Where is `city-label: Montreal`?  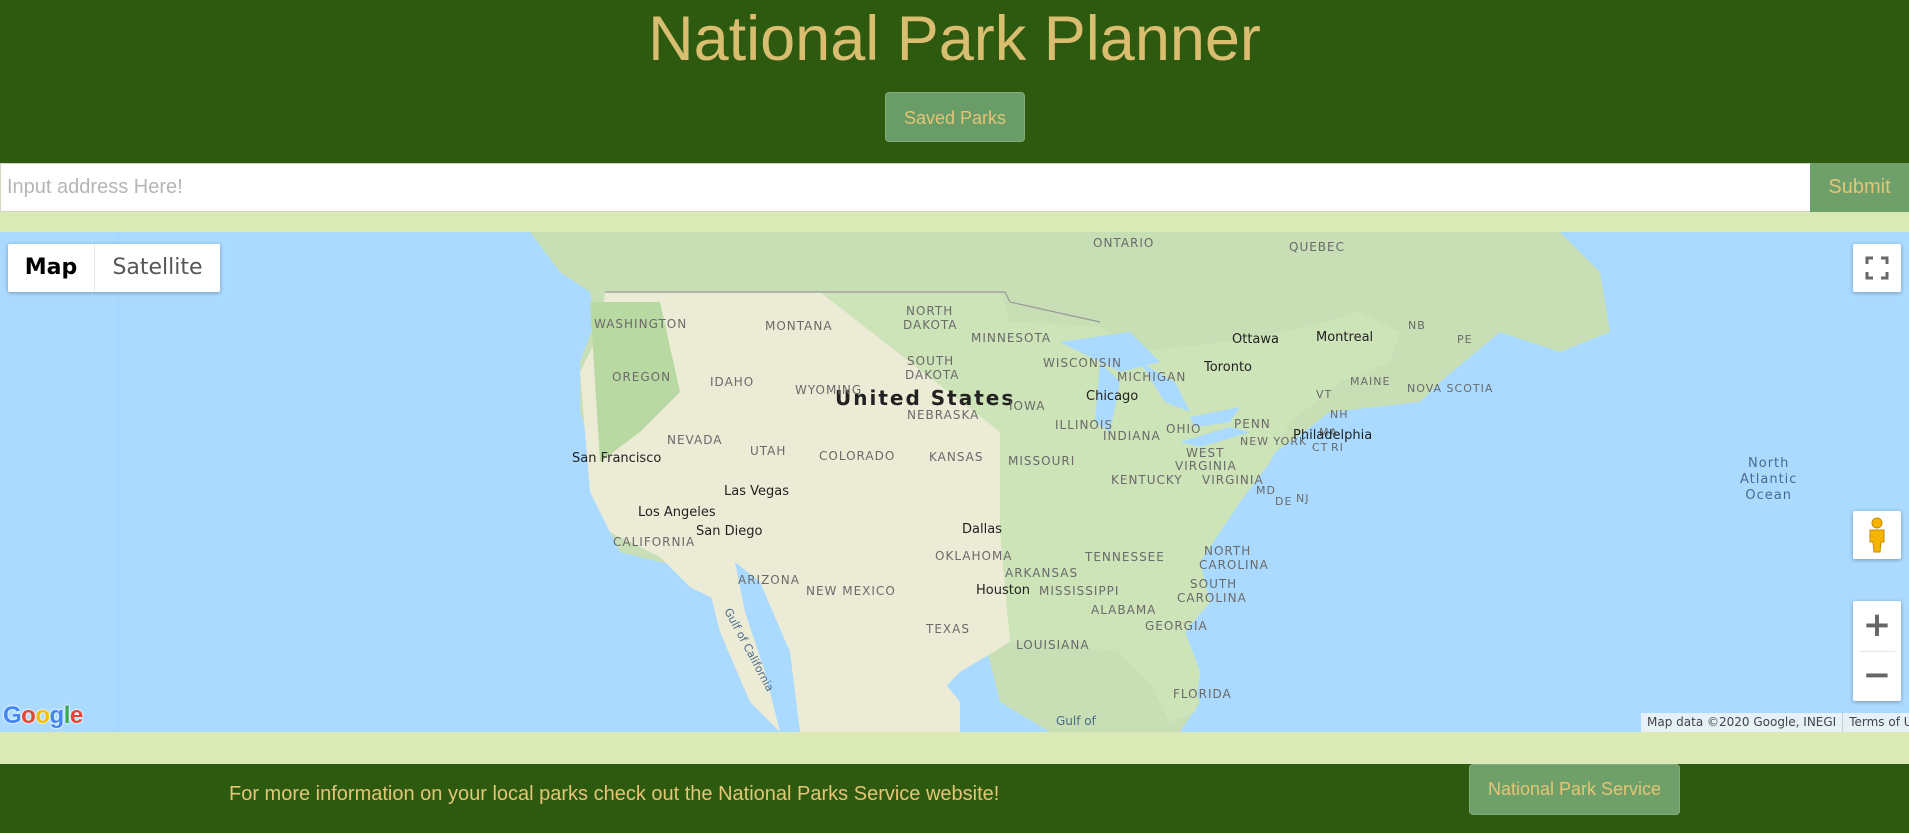
city-label: Montreal is located at coordinates (1345, 337).